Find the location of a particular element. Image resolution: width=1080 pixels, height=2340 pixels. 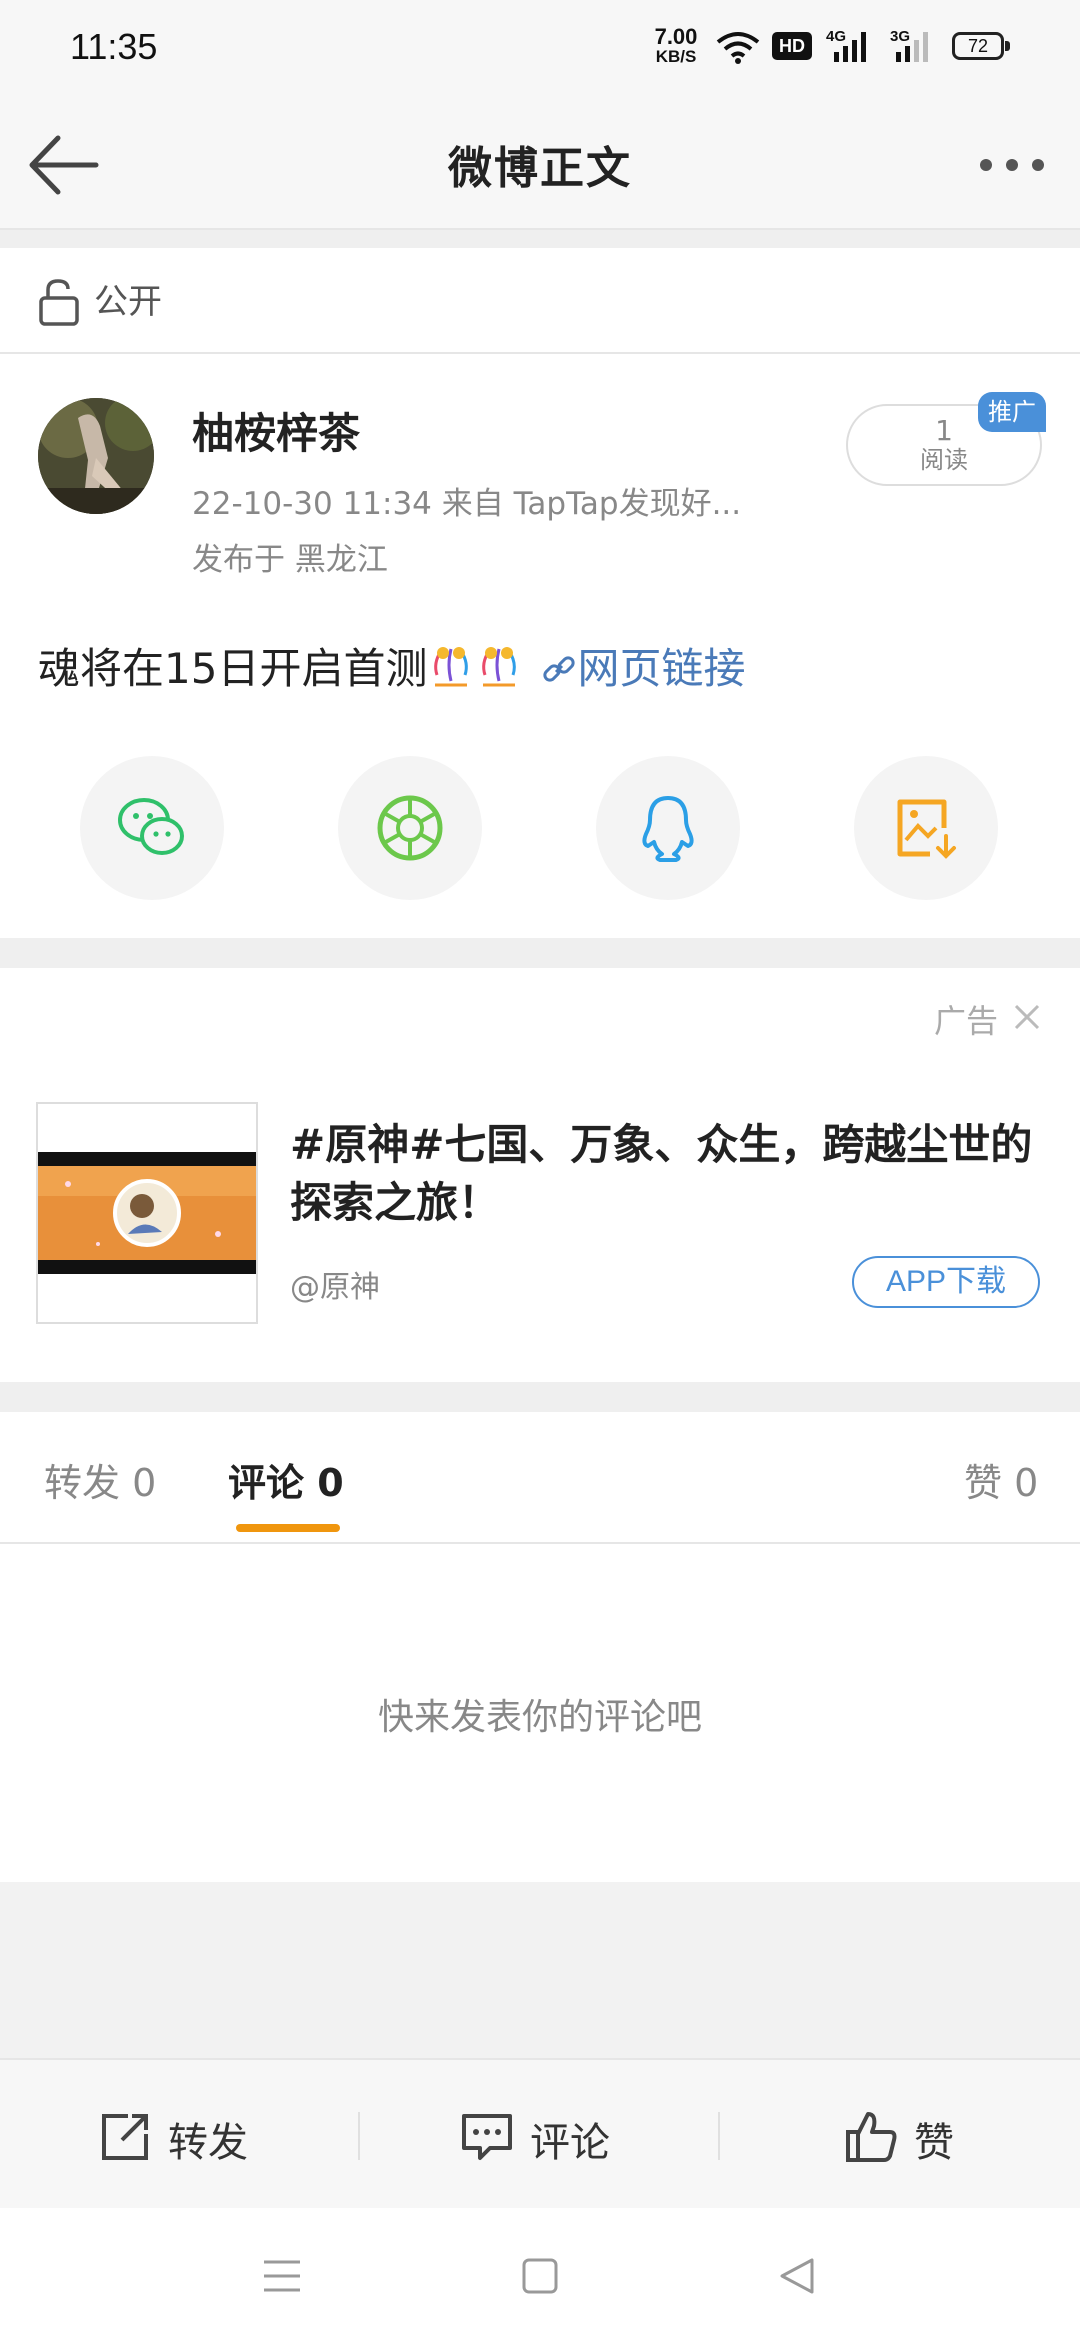

unlock-icon is located at coordinates (59, 302).